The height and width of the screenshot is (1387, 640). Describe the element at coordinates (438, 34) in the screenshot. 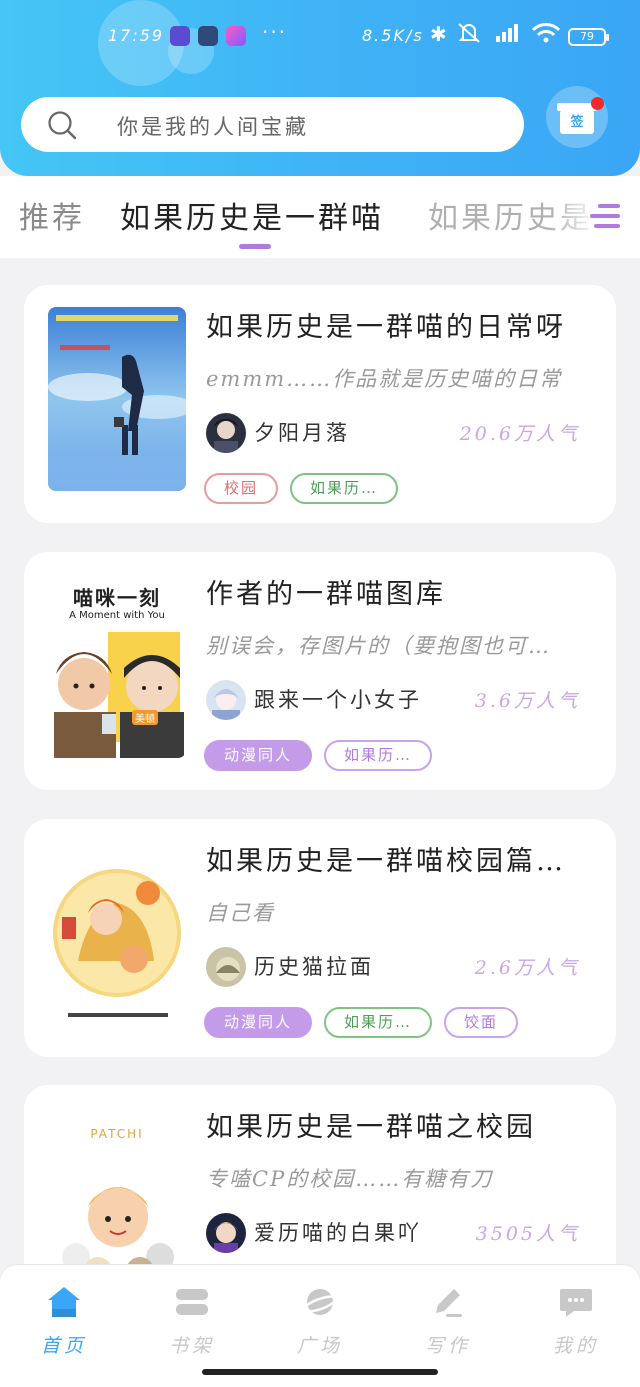

I see `bluetooth-icon: ✱` at that location.